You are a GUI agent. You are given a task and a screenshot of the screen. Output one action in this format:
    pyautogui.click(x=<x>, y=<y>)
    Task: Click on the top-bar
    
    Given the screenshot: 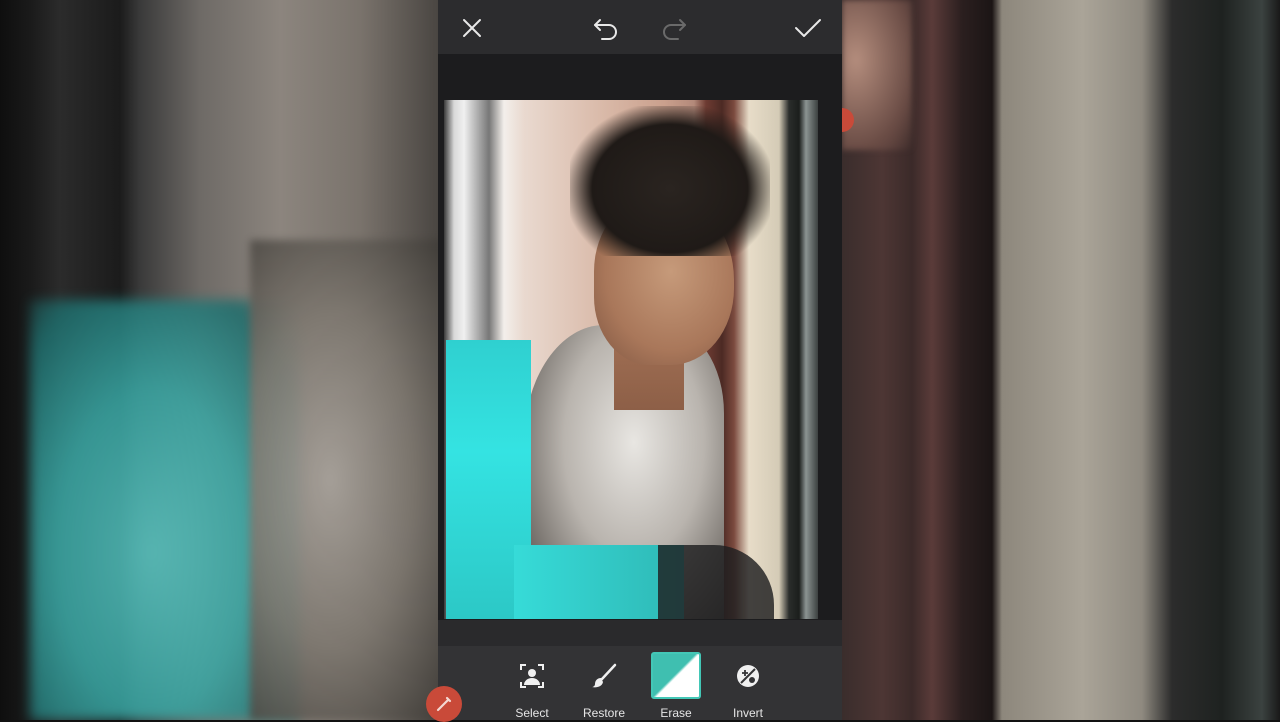 What is the action you would take?
    pyautogui.click(x=640, y=27)
    